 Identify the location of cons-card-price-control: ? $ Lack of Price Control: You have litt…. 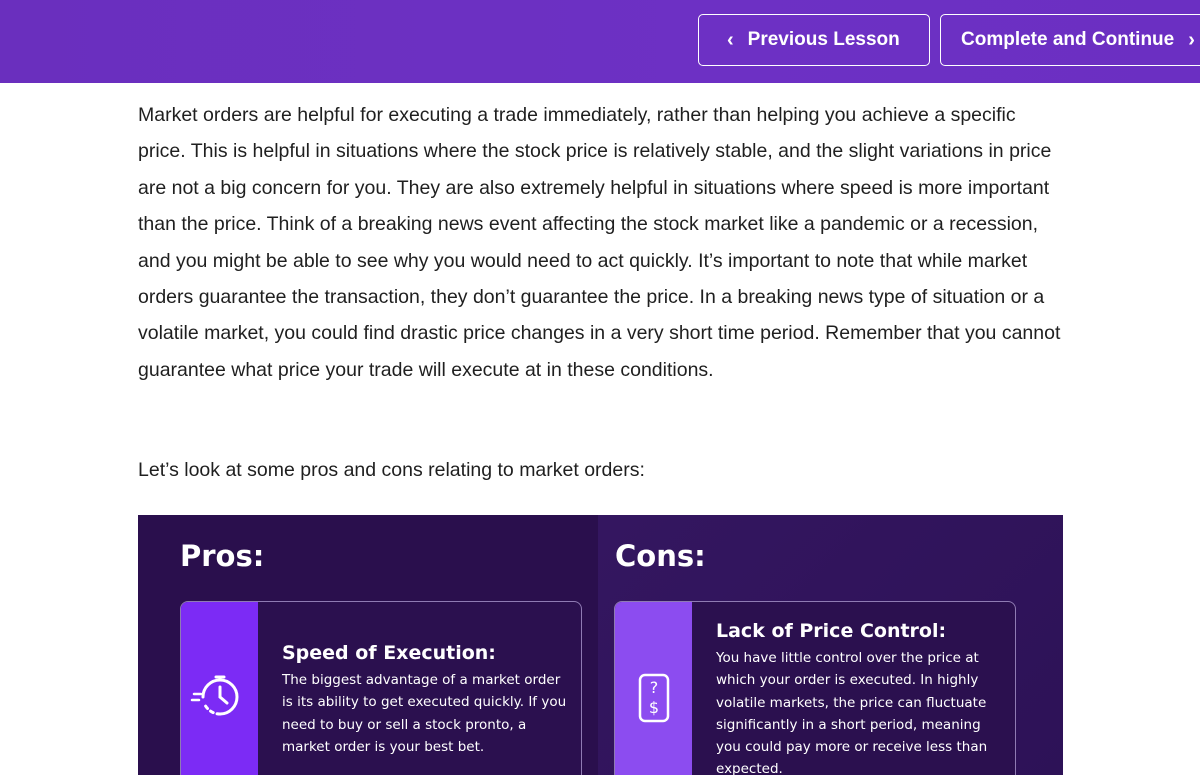
(815, 688).